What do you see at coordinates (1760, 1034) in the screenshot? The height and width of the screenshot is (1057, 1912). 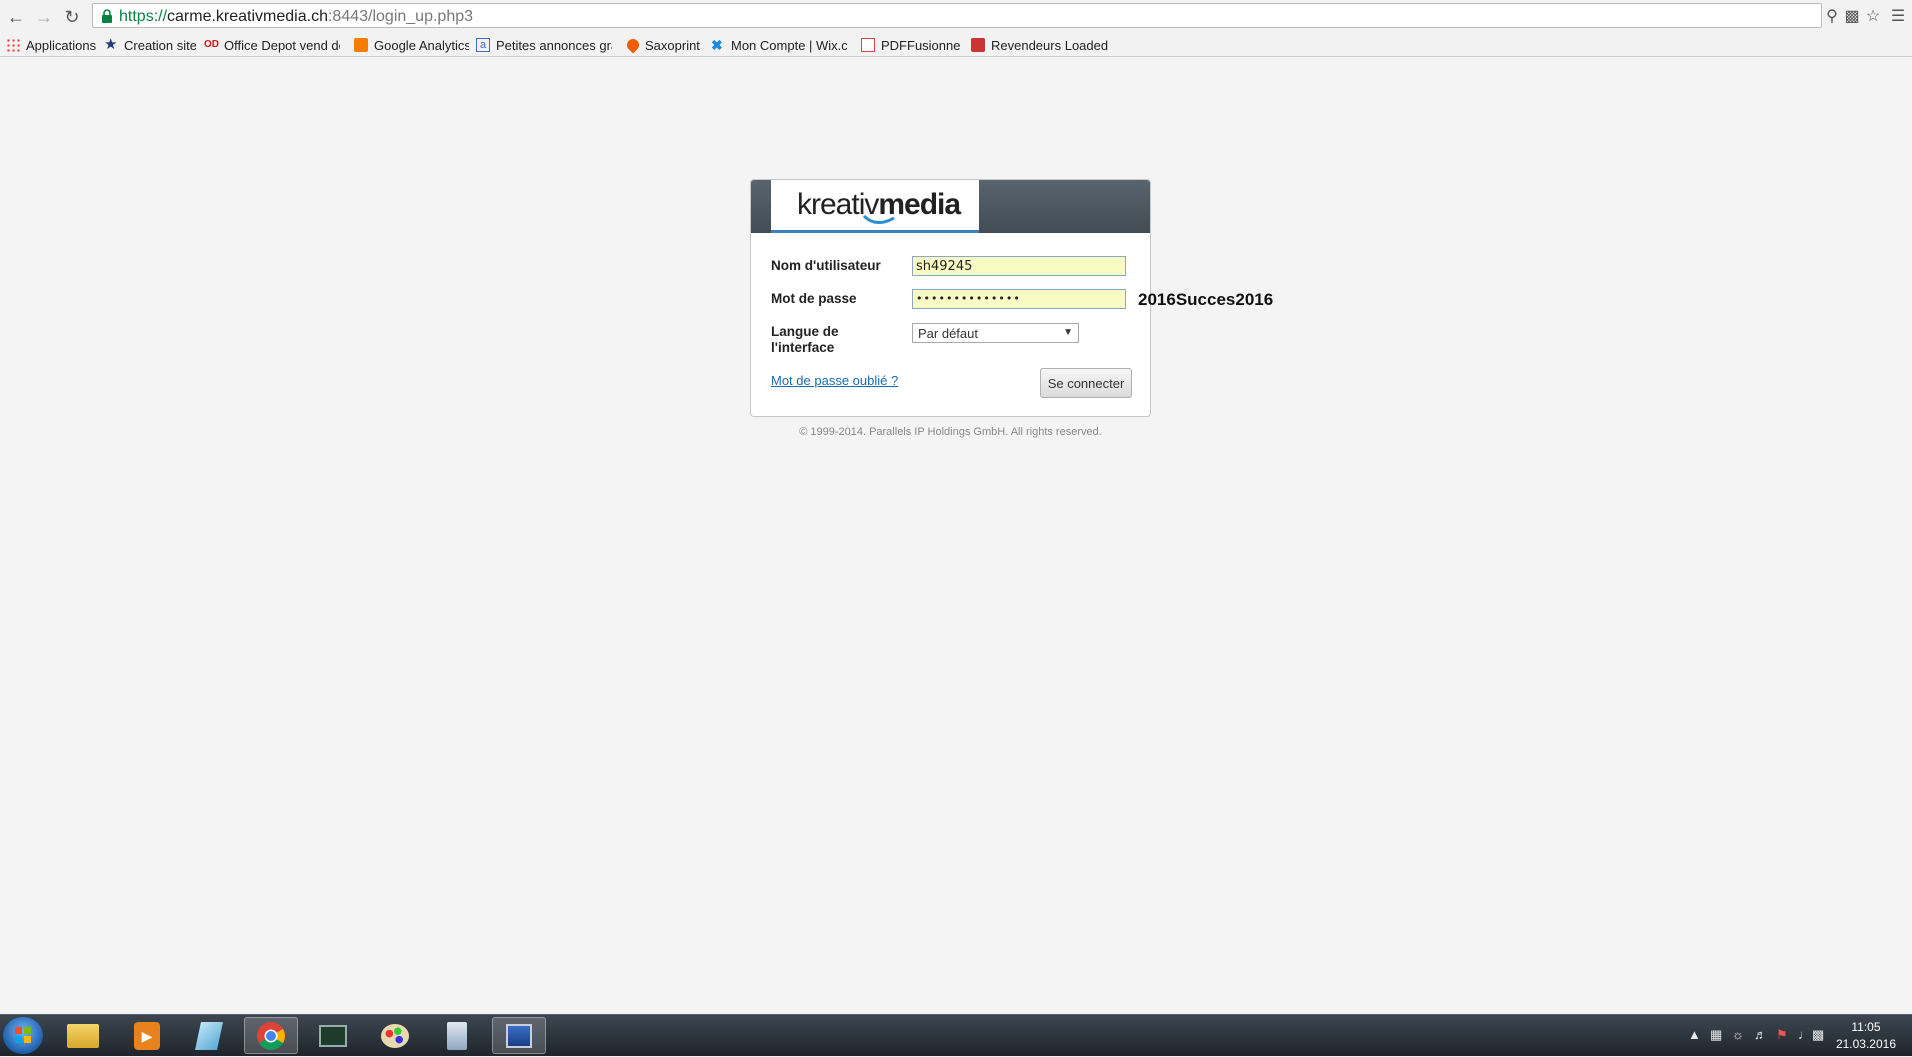 I see `tray-volume-icon: ♬` at bounding box center [1760, 1034].